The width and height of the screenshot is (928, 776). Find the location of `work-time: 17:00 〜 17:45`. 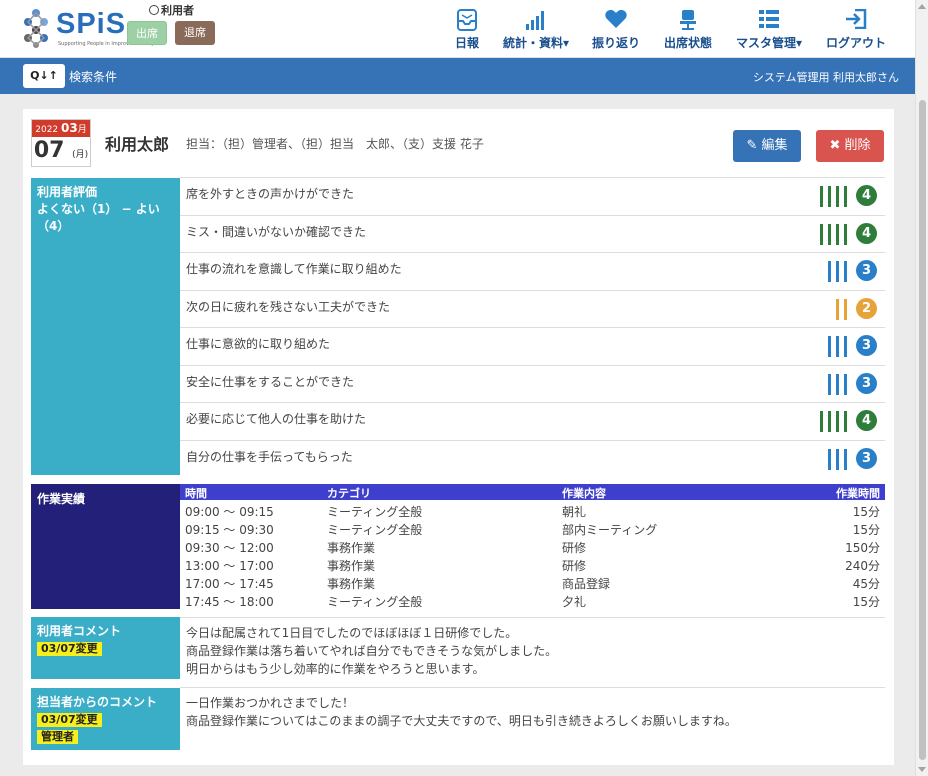

work-time: 17:00 〜 17:45 is located at coordinates (229, 584).